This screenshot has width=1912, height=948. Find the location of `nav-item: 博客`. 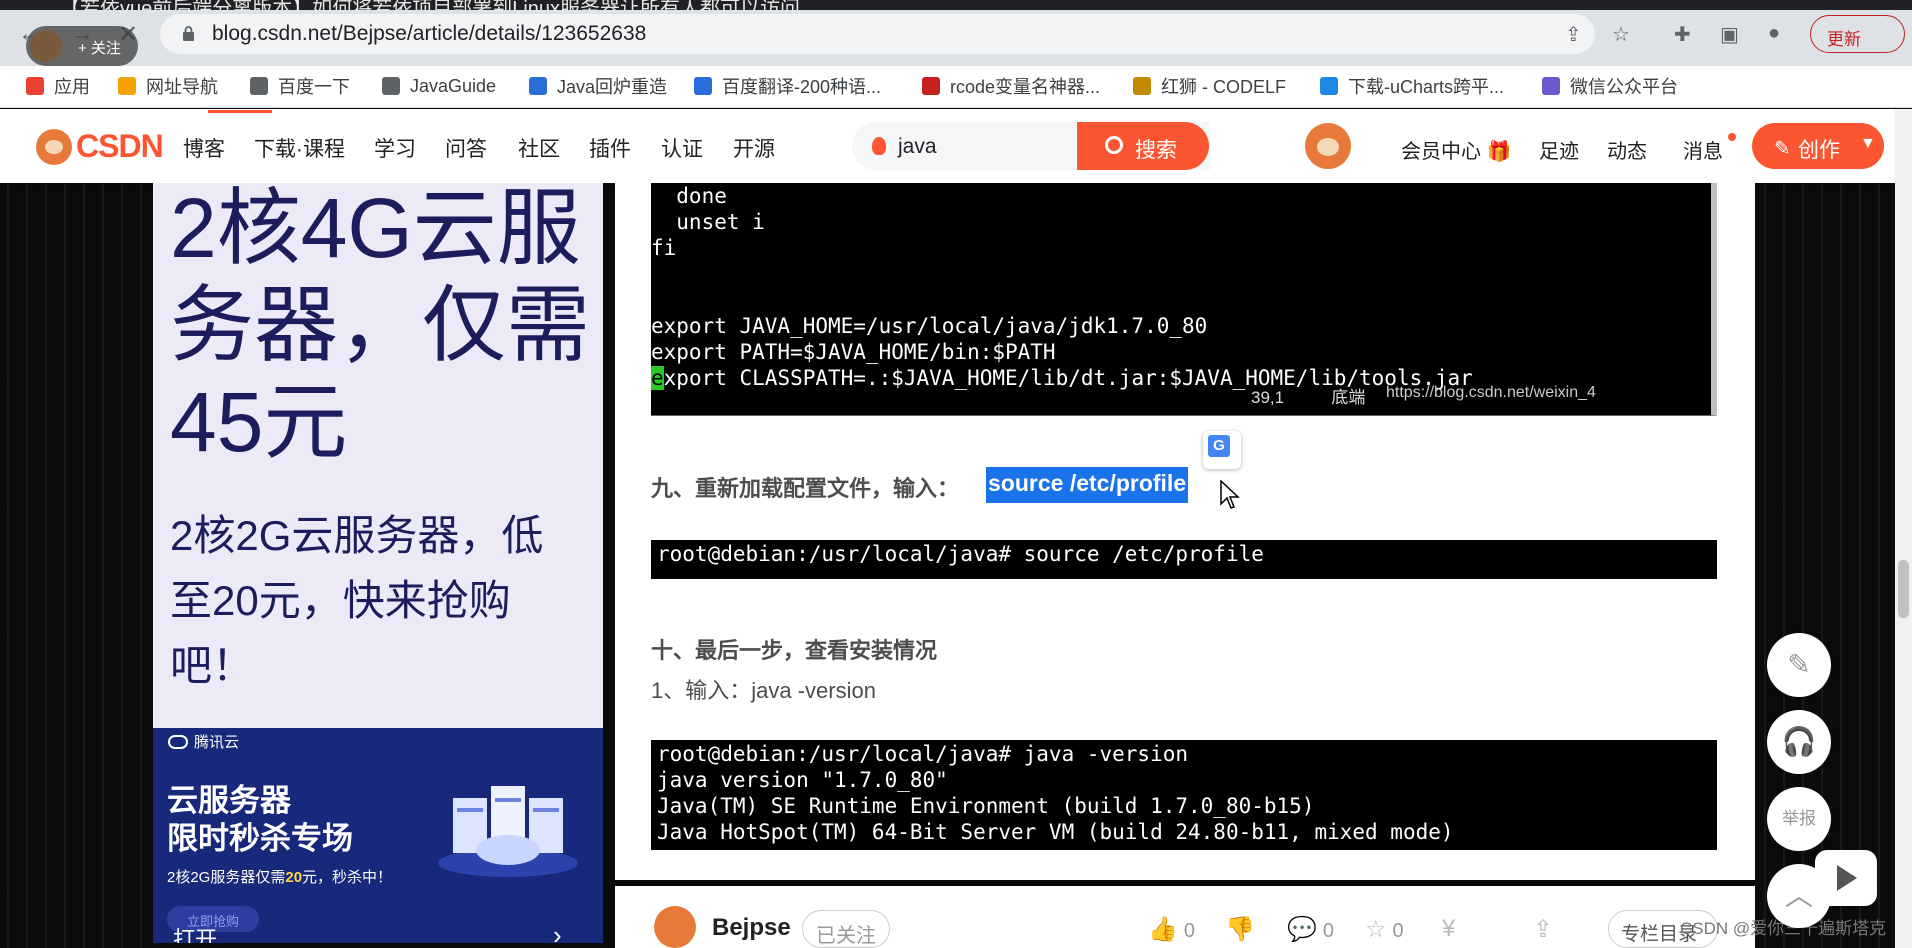

nav-item: 博客 is located at coordinates (204, 148).